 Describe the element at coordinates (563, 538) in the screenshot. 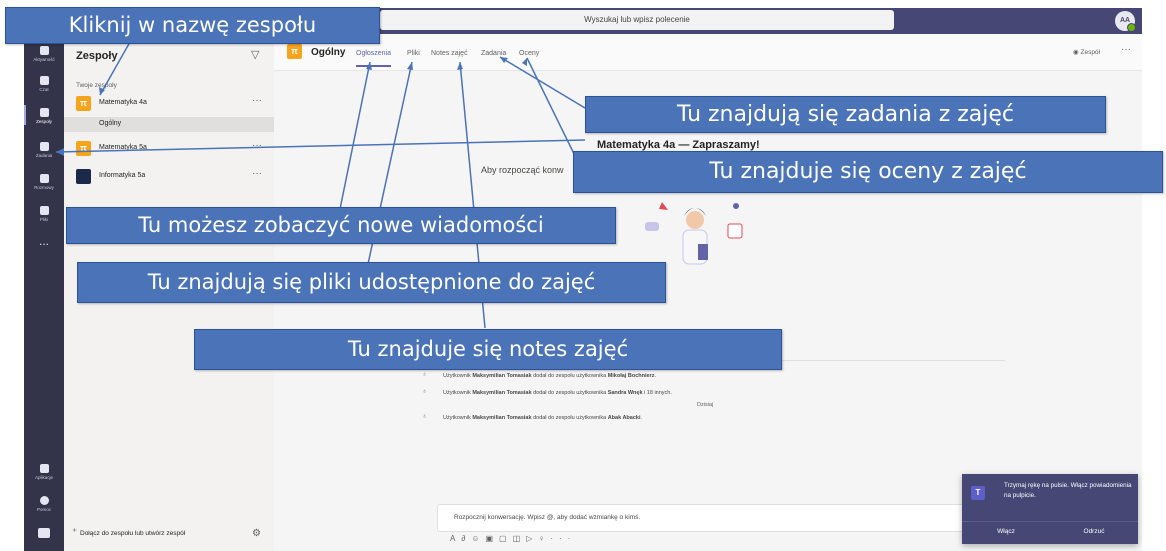

I see `more-options-icon: ···` at that location.